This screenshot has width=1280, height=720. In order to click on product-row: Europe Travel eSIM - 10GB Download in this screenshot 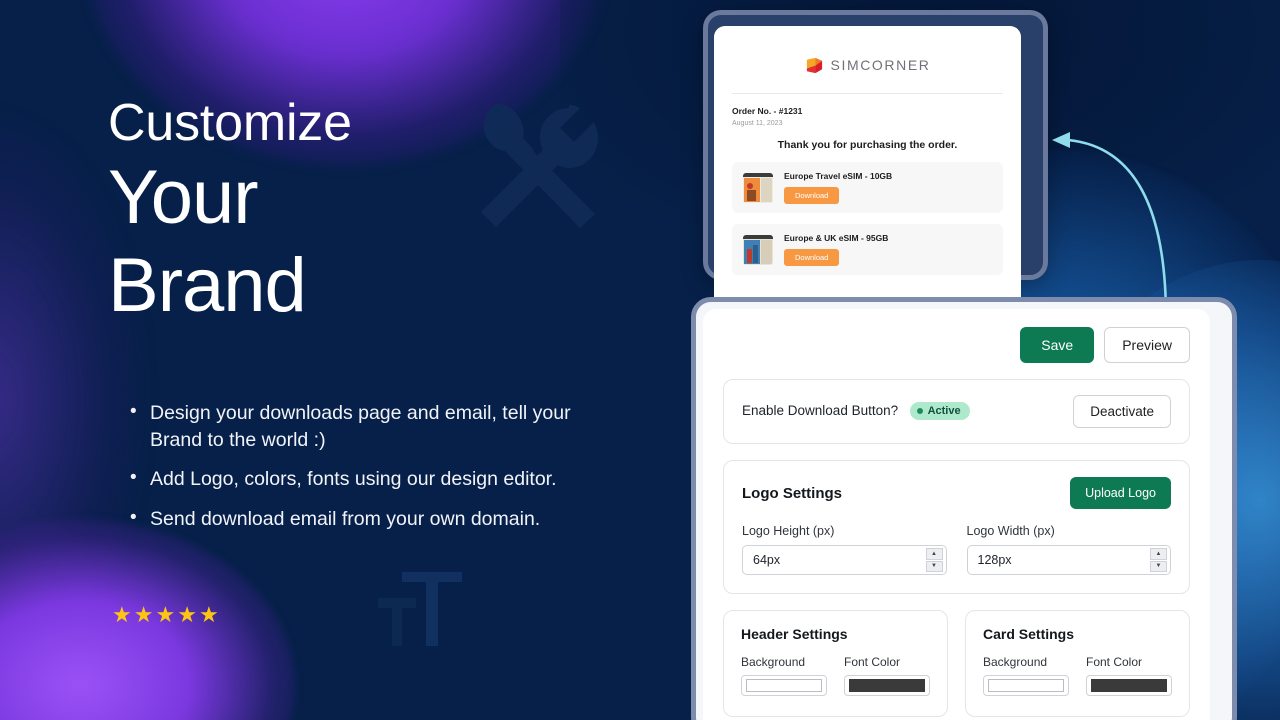, I will do `click(867, 187)`.